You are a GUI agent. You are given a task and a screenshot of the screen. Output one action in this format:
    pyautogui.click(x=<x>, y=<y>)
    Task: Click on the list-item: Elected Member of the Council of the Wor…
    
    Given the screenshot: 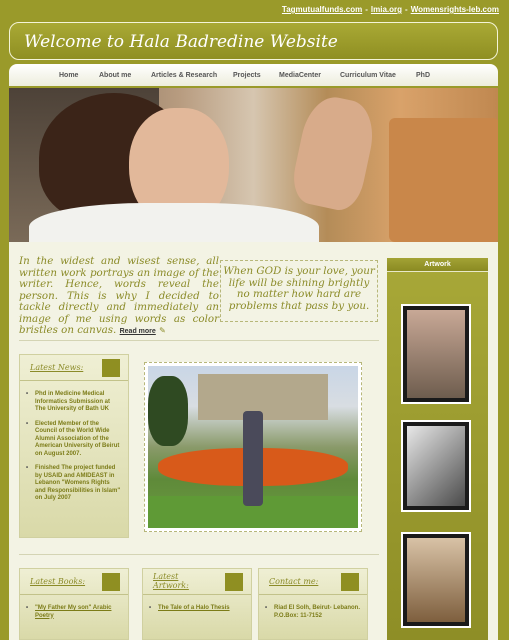 What is the action you would take?
    pyautogui.click(x=74, y=440)
    